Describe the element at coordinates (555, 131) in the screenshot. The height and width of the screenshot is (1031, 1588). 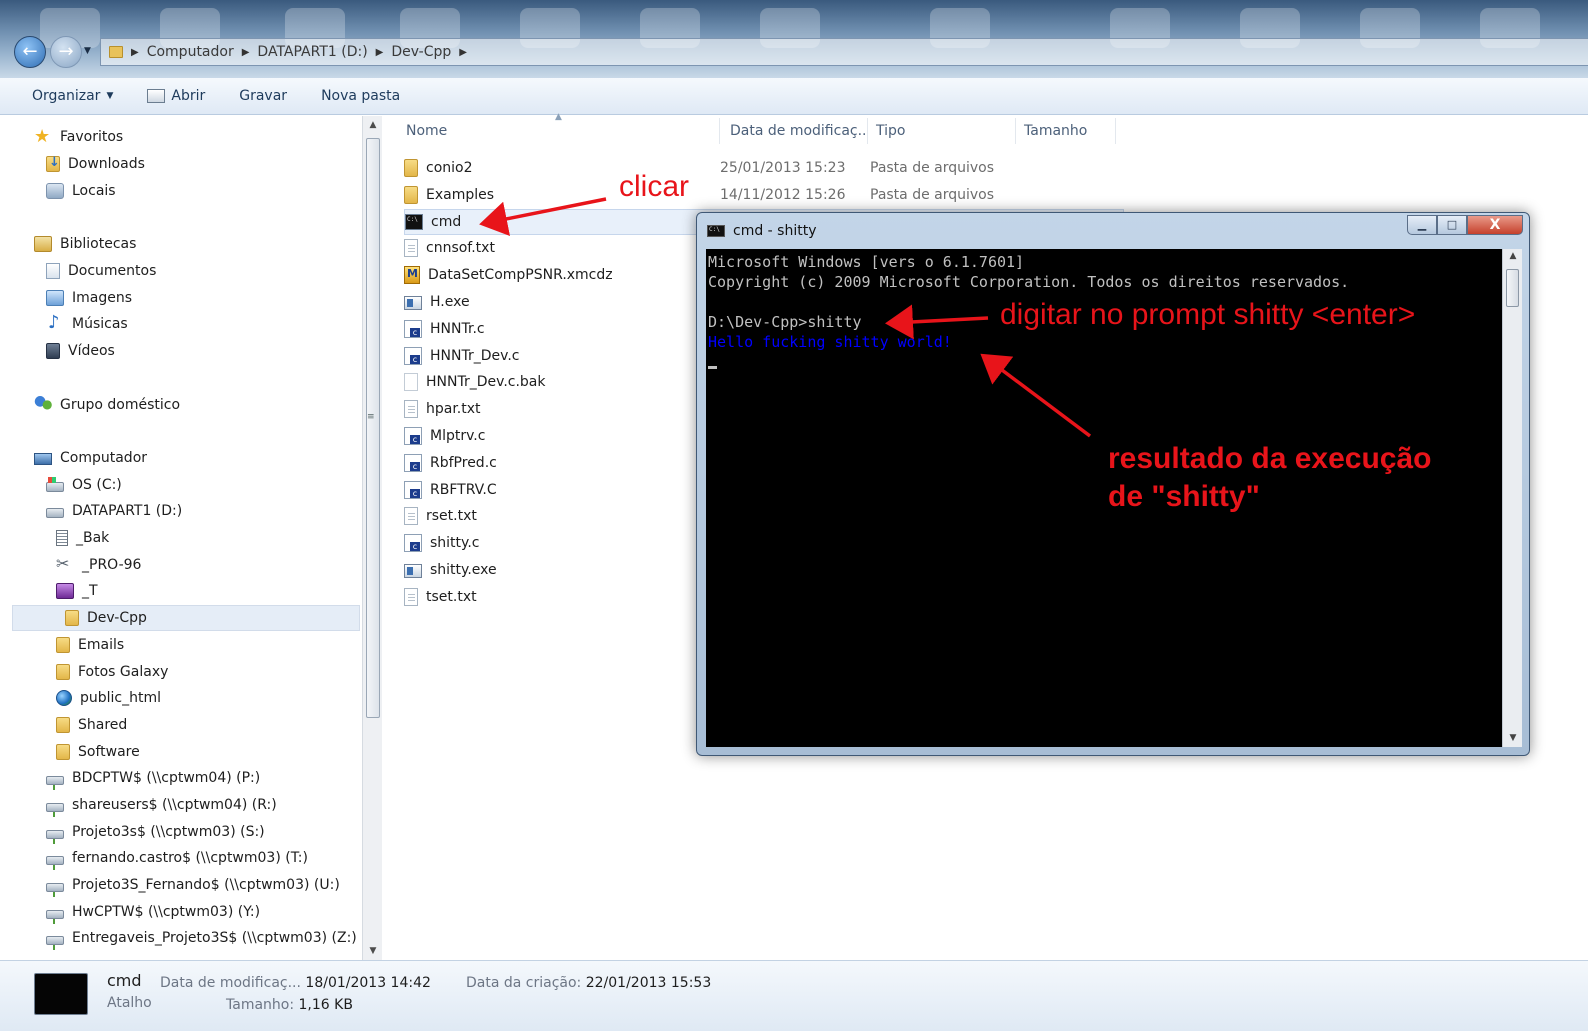
I see `column-header-name: Nome` at that location.